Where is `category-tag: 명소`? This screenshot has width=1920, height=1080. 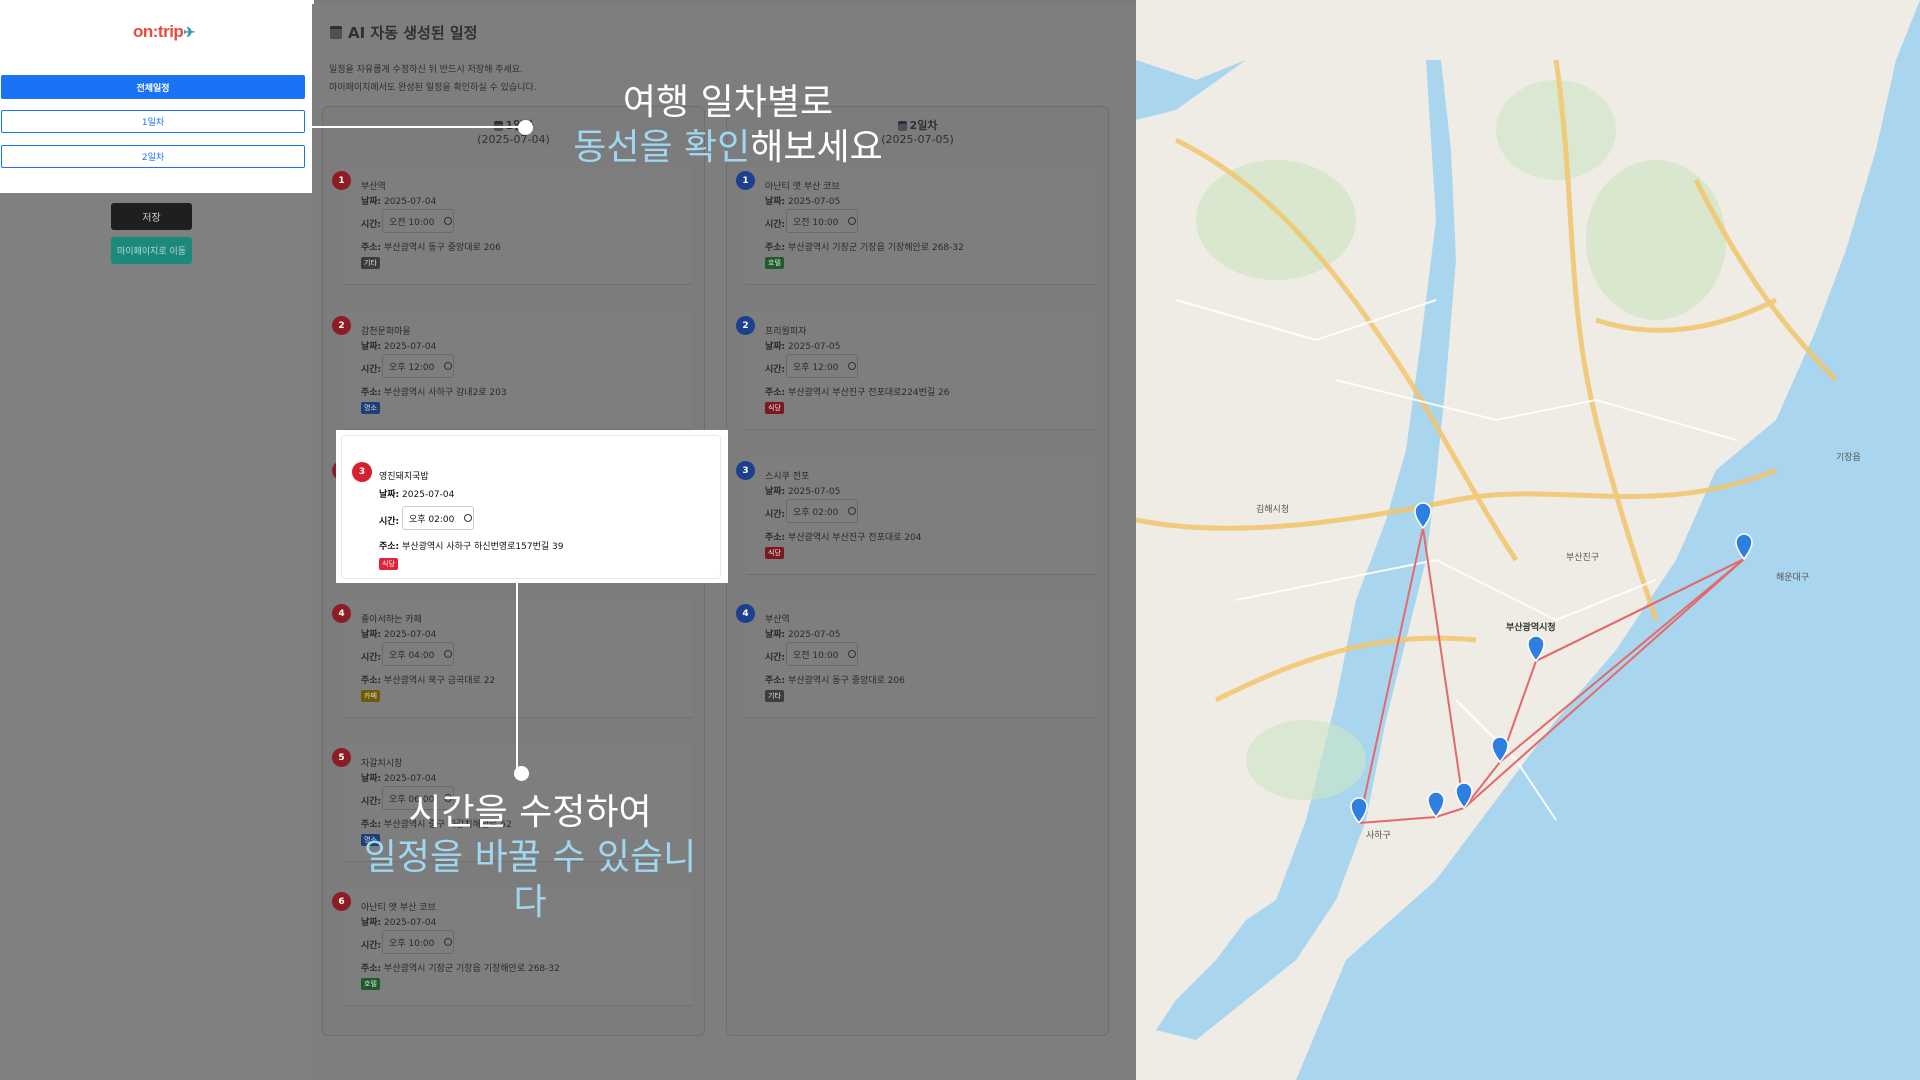 category-tag: 명소 is located at coordinates (370, 408).